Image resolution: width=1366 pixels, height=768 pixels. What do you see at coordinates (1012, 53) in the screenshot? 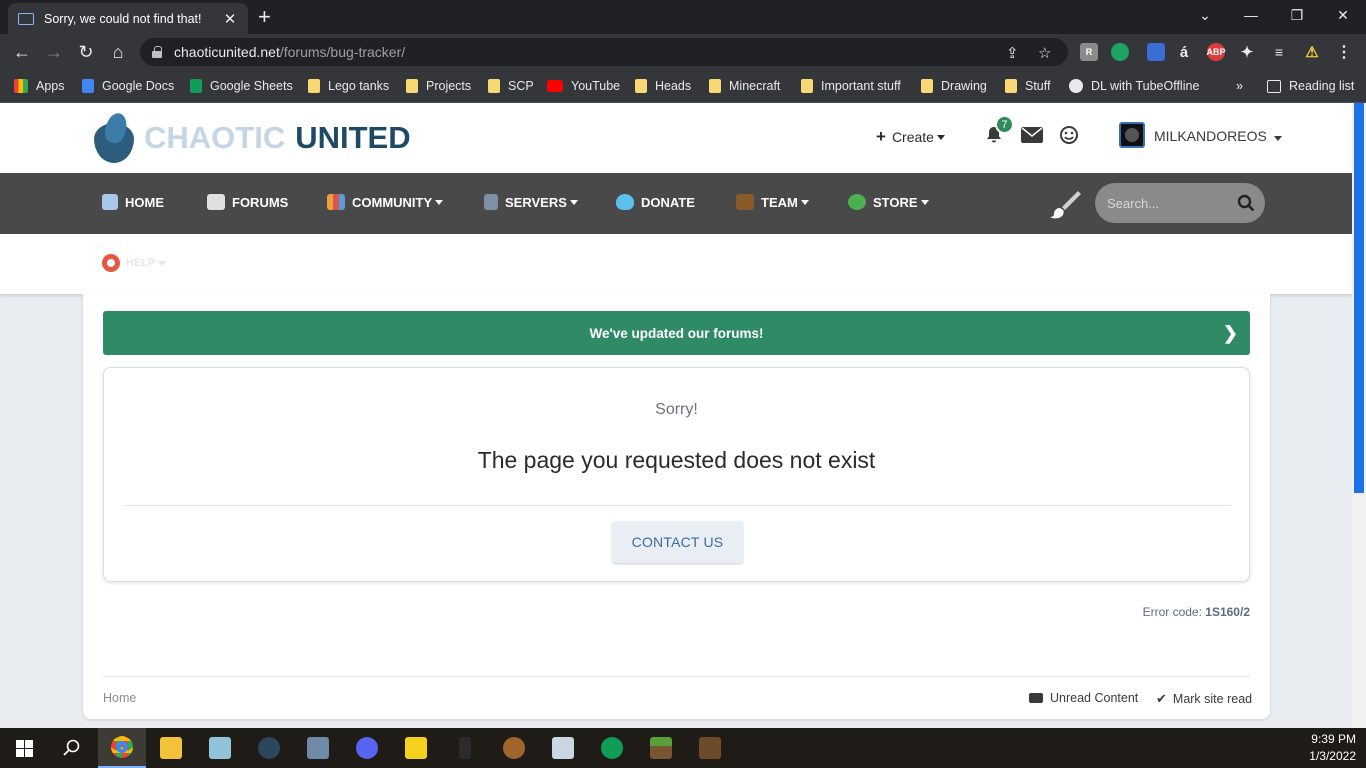
I see `share-icon: ⇪` at bounding box center [1012, 53].